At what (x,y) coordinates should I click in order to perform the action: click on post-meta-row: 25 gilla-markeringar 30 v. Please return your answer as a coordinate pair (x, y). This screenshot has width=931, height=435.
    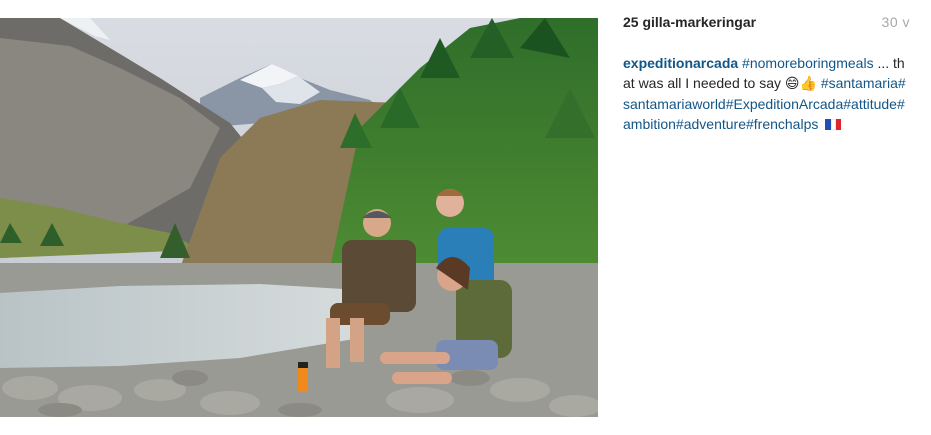
    Looking at the image, I should click on (767, 25).